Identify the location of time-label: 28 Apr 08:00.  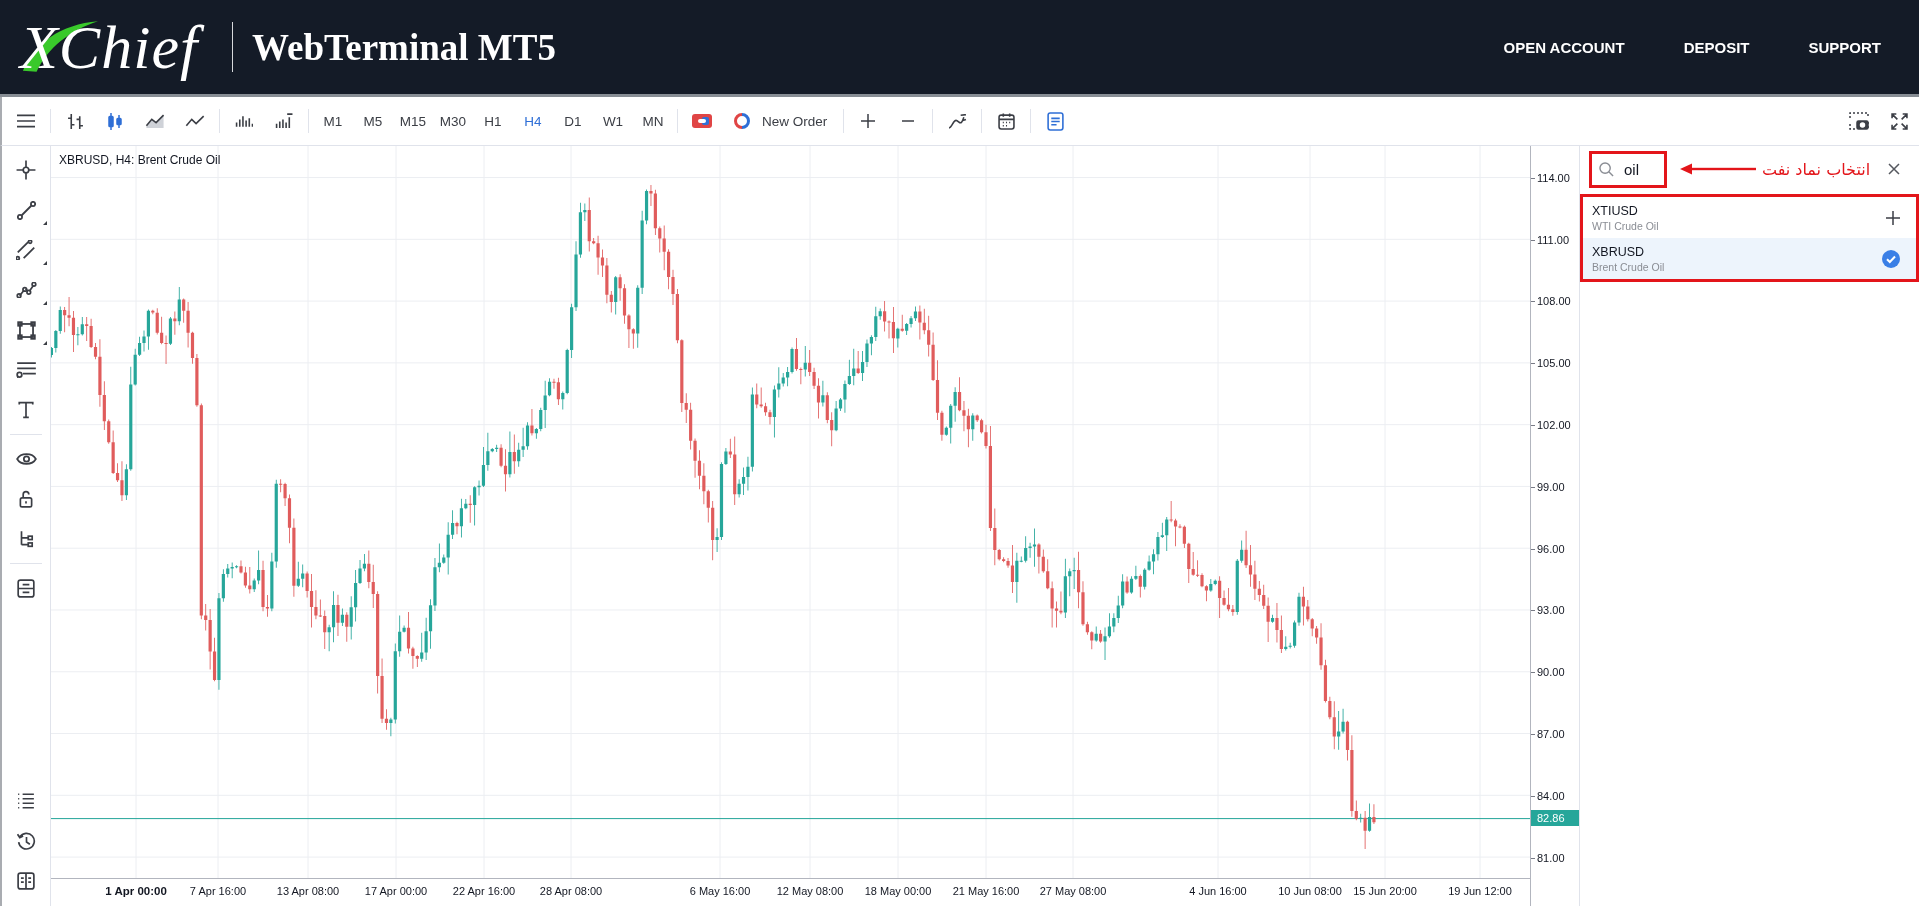
(571, 891).